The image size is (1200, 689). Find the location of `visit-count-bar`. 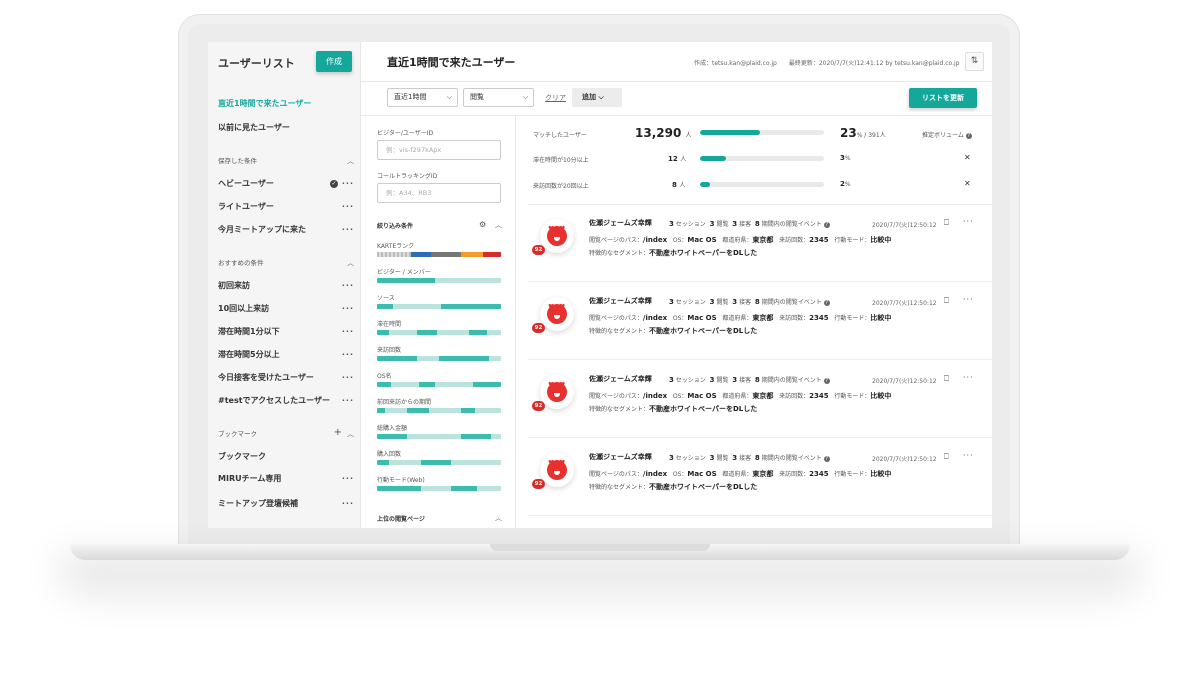

visit-count-bar is located at coordinates (439, 358).